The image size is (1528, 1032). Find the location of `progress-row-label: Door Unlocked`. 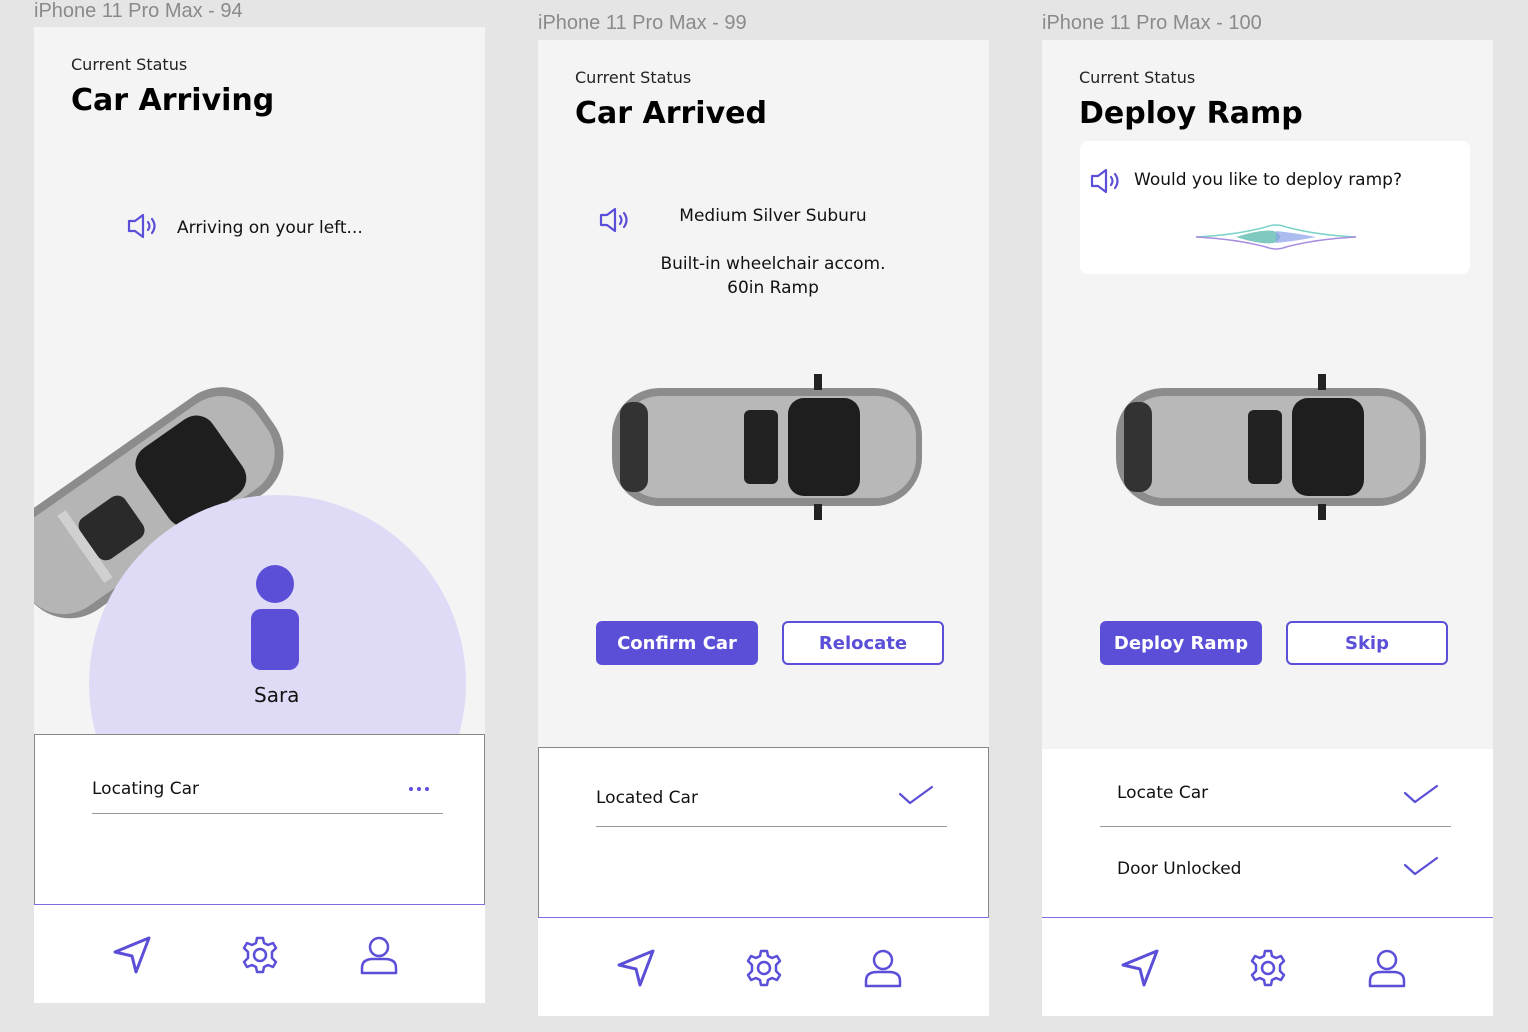

progress-row-label: Door Unlocked is located at coordinates (1179, 869).